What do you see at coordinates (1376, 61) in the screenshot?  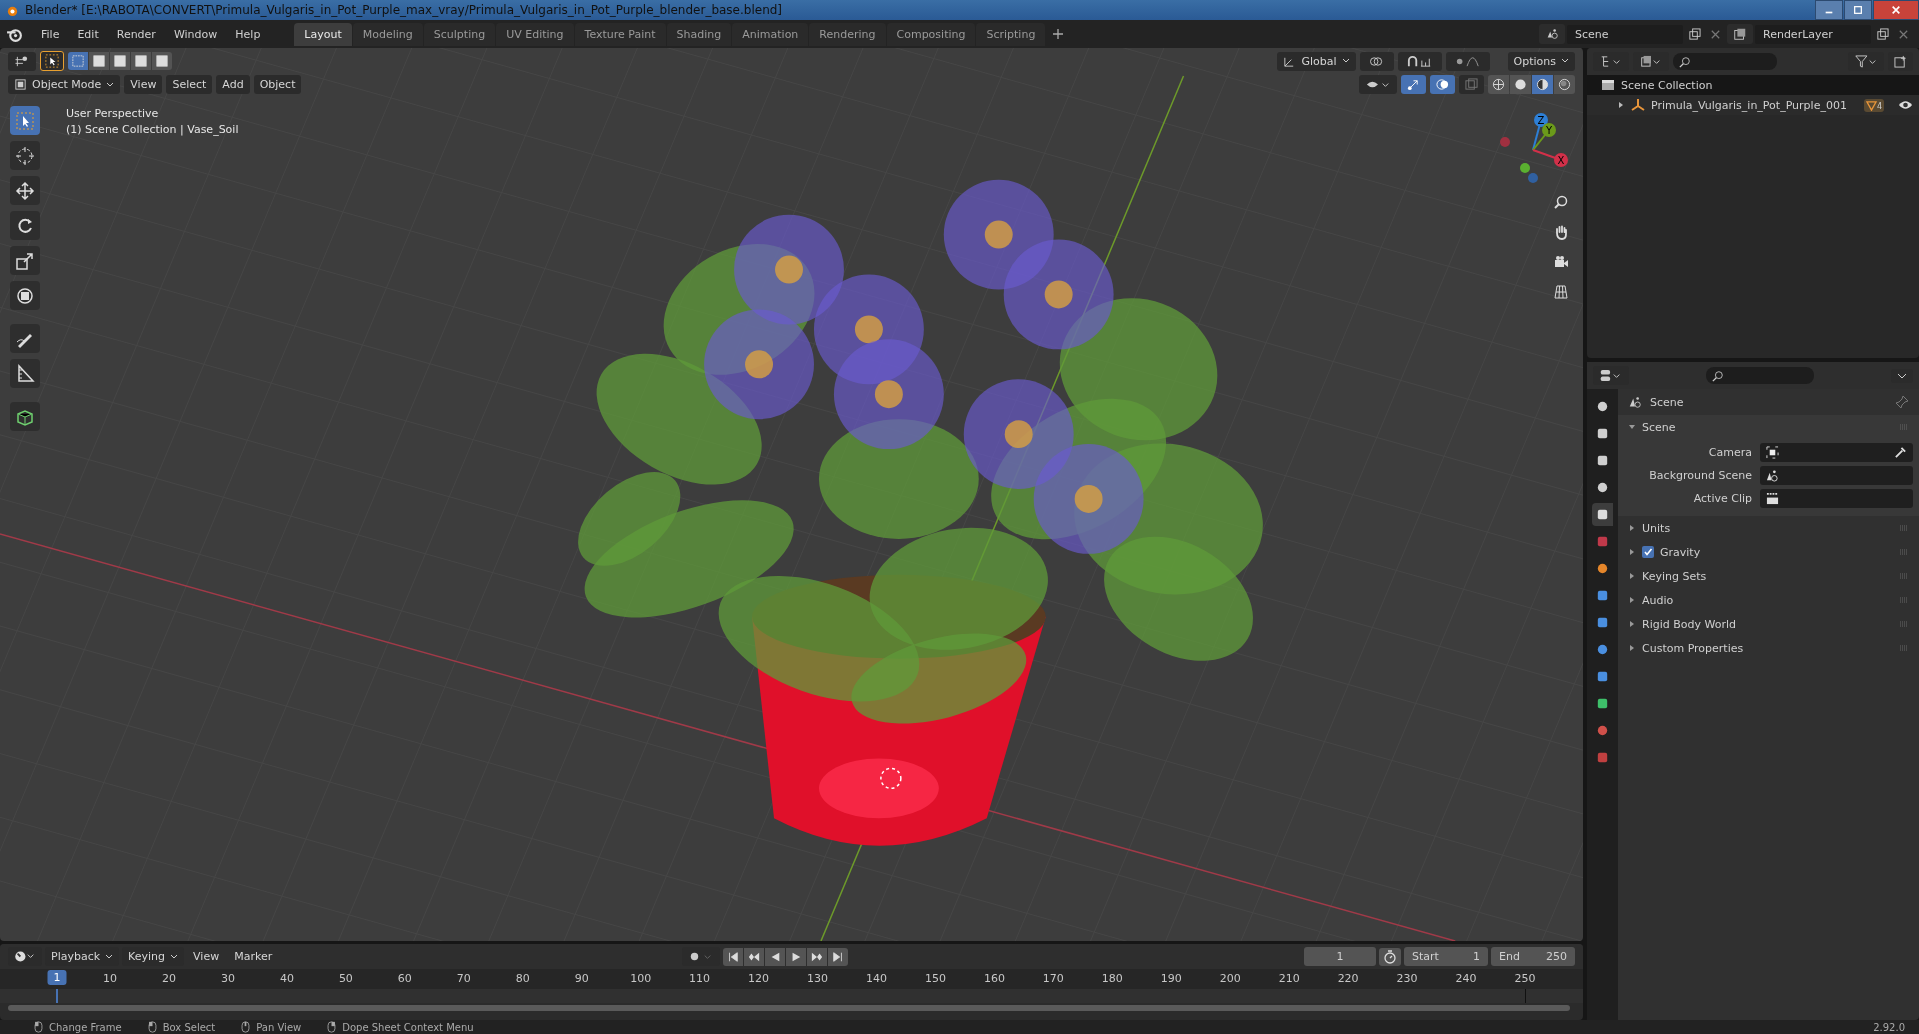 I see `pivot-point-dropdown` at bounding box center [1376, 61].